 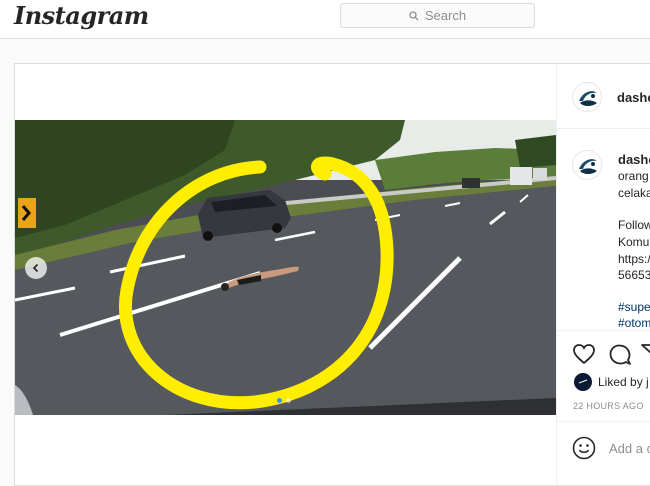 I want to click on search-input: Search, so click(x=437, y=15).